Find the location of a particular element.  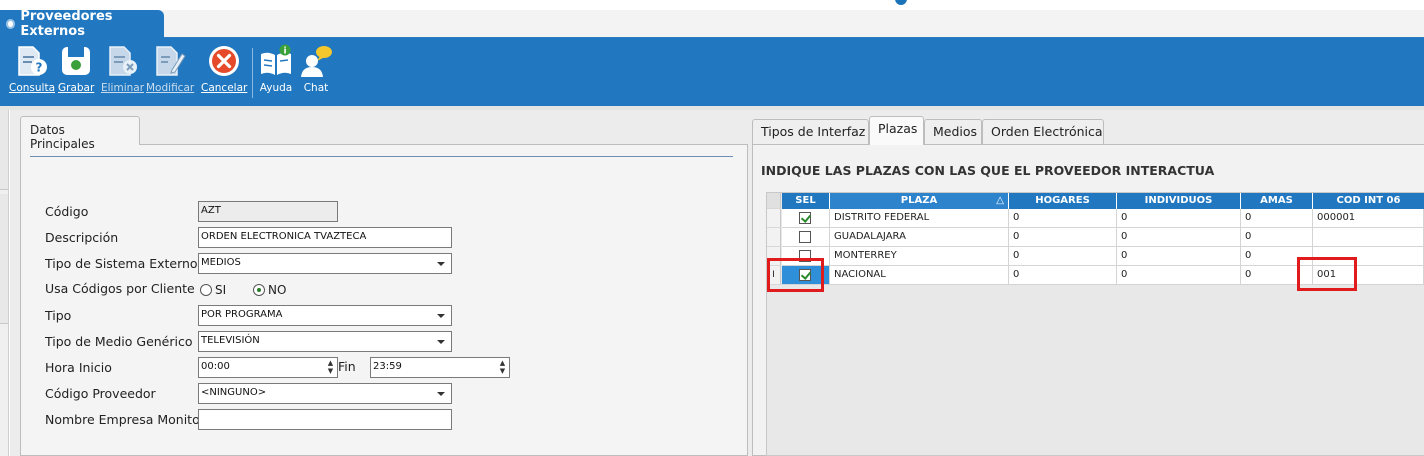

table-cell-plaza: DISTRITO FEDERAL is located at coordinates (919, 218).